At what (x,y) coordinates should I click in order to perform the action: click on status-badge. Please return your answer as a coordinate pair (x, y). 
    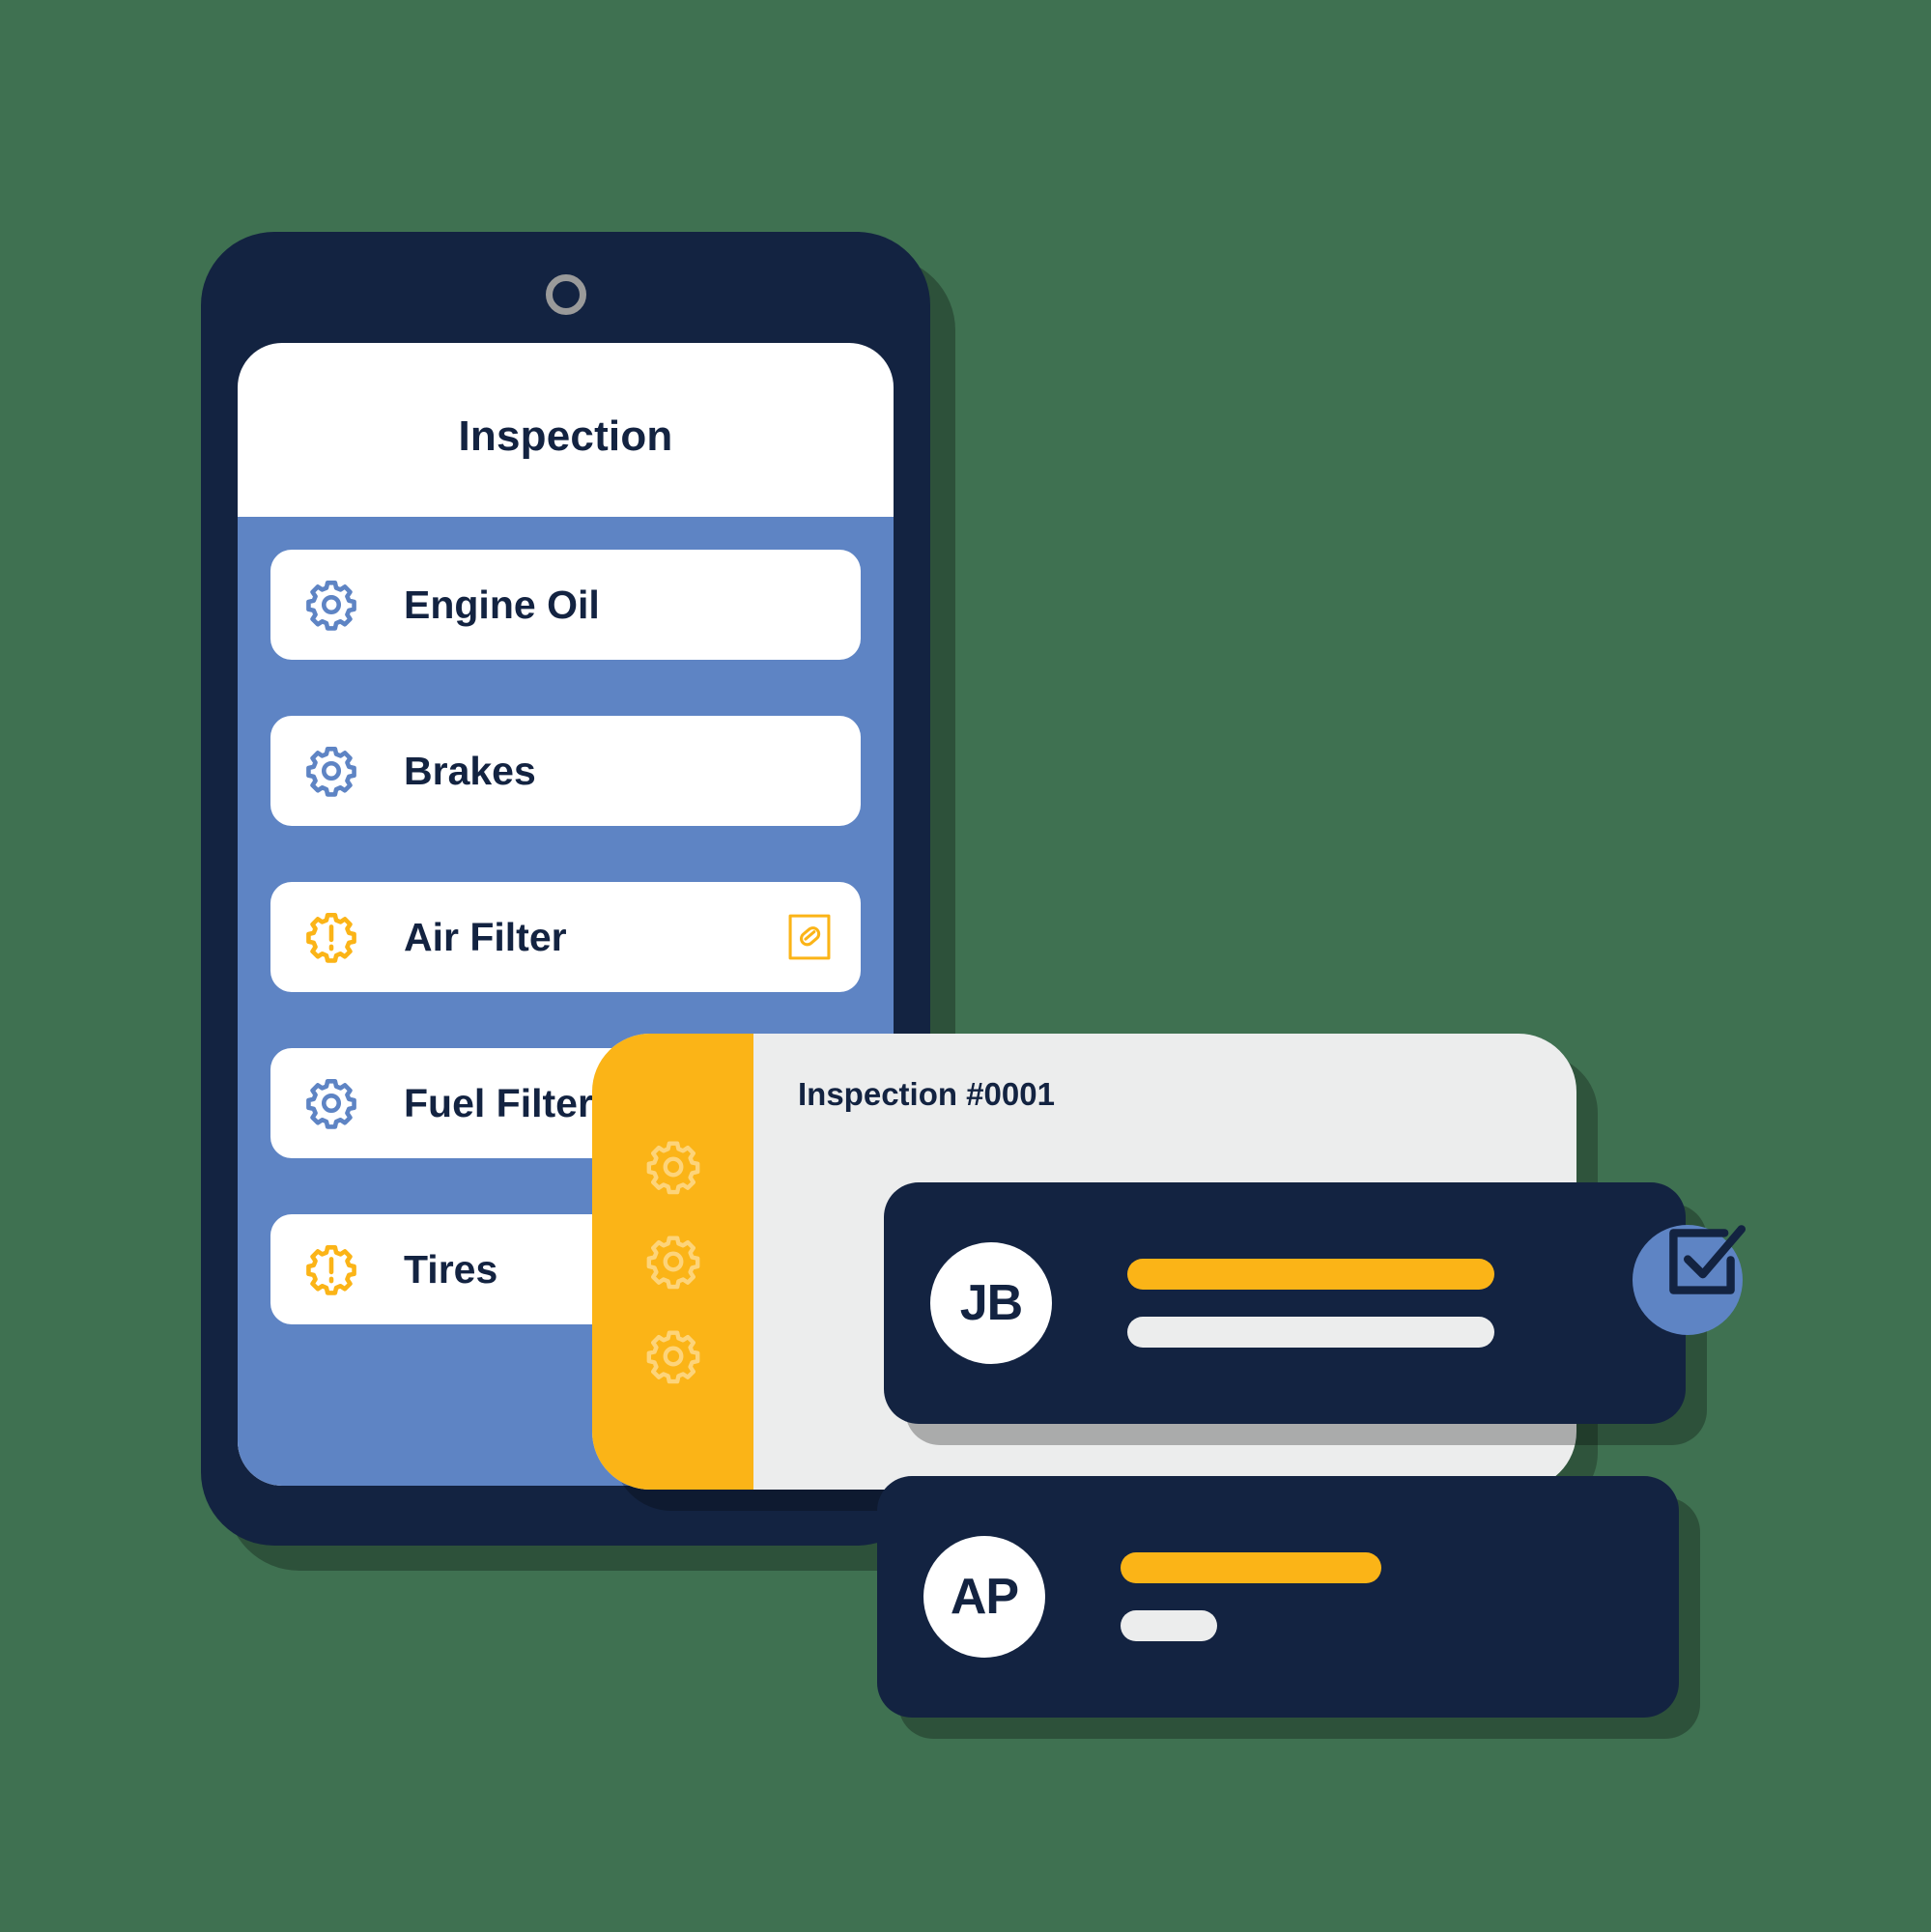
    Looking at the image, I should click on (1689, 1282).